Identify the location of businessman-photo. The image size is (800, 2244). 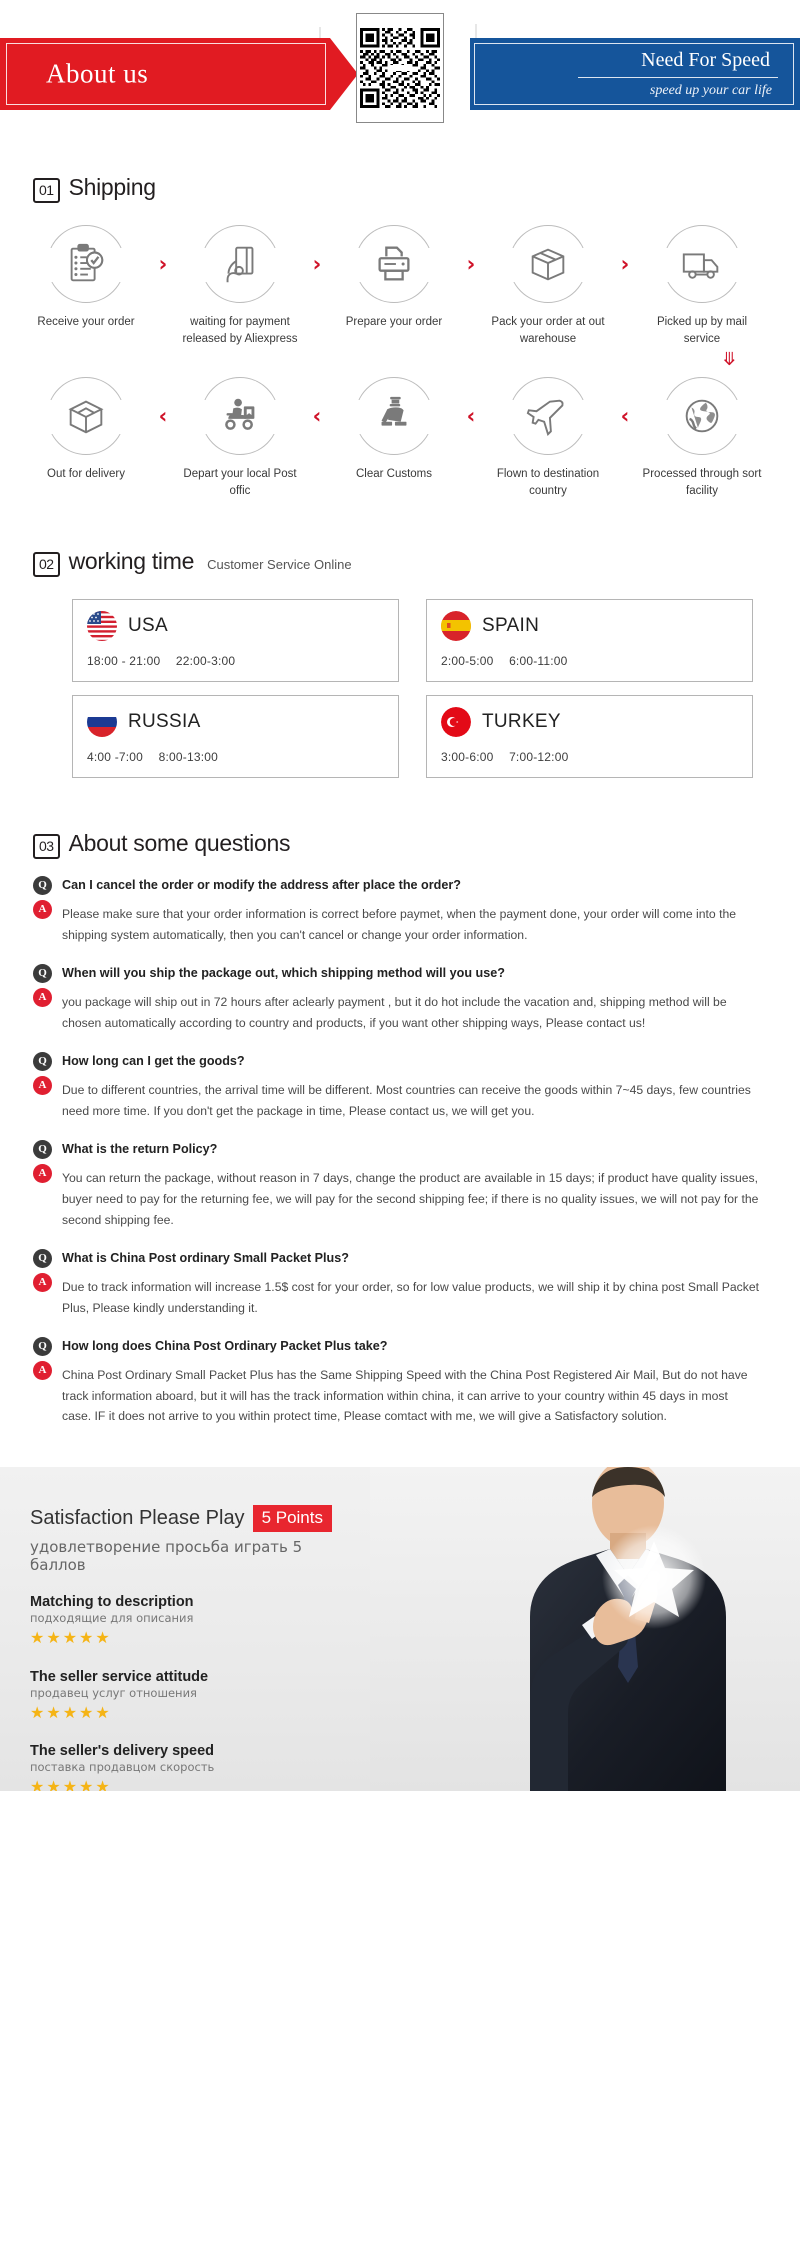
(585, 1629).